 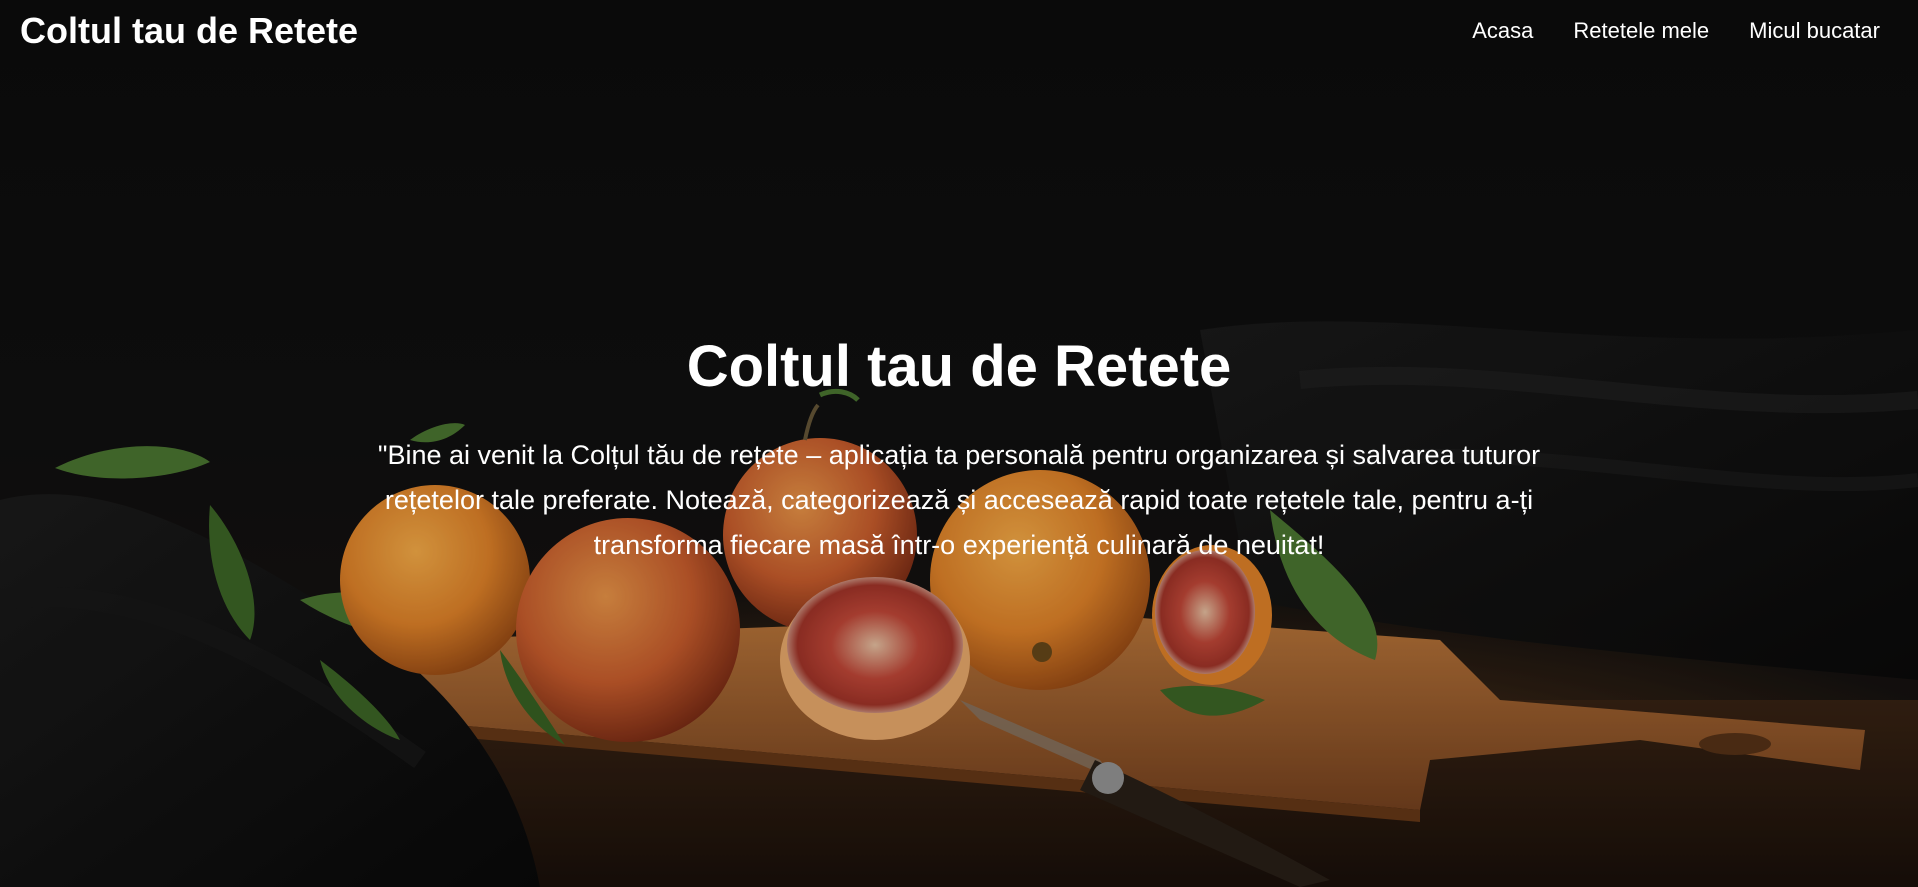 I want to click on nav-link-acasa: Acasa, so click(x=1502, y=31).